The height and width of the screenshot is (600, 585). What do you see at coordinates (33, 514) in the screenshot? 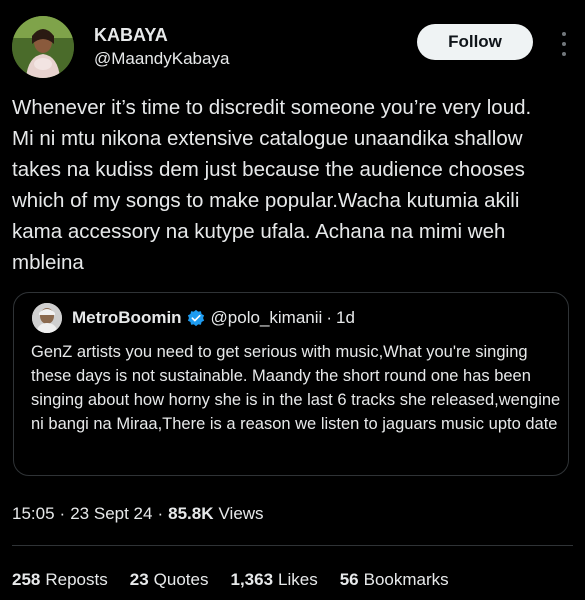
I see `tweet-time: 15:05` at bounding box center [33, 514].